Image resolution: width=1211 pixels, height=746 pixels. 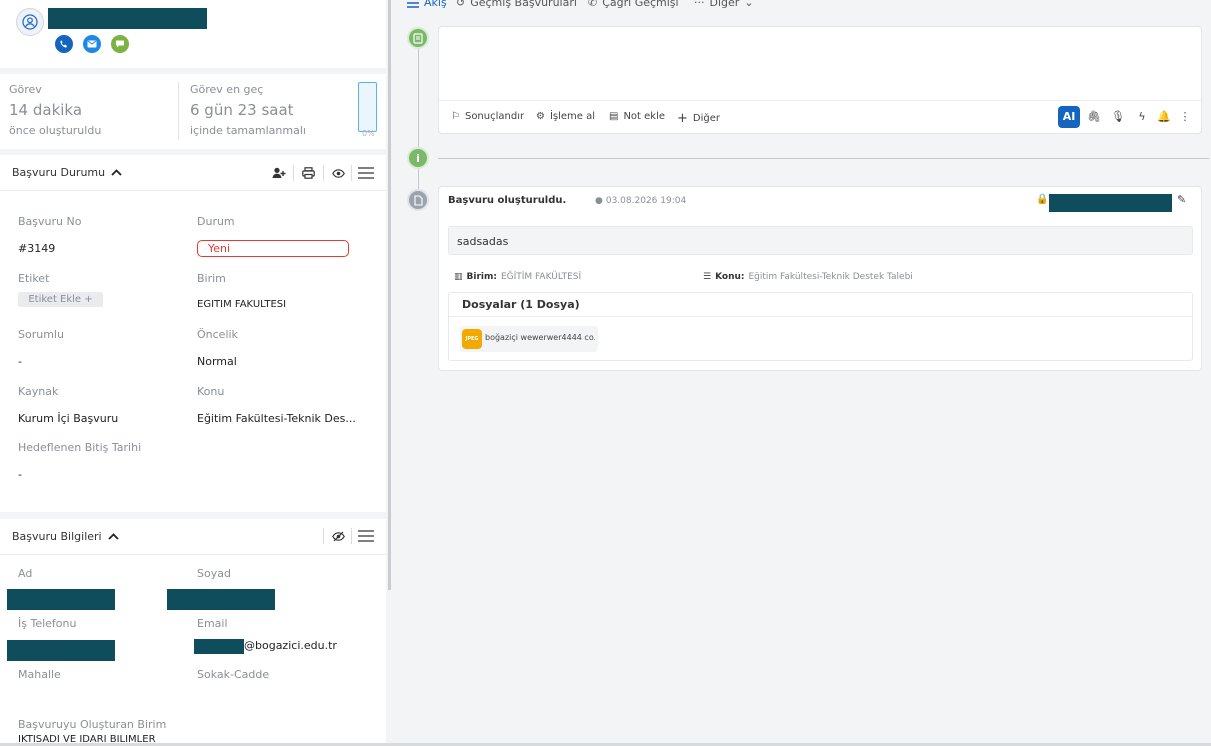 I want to click on created-value: 14 dakika, so click(x=46, y=110).